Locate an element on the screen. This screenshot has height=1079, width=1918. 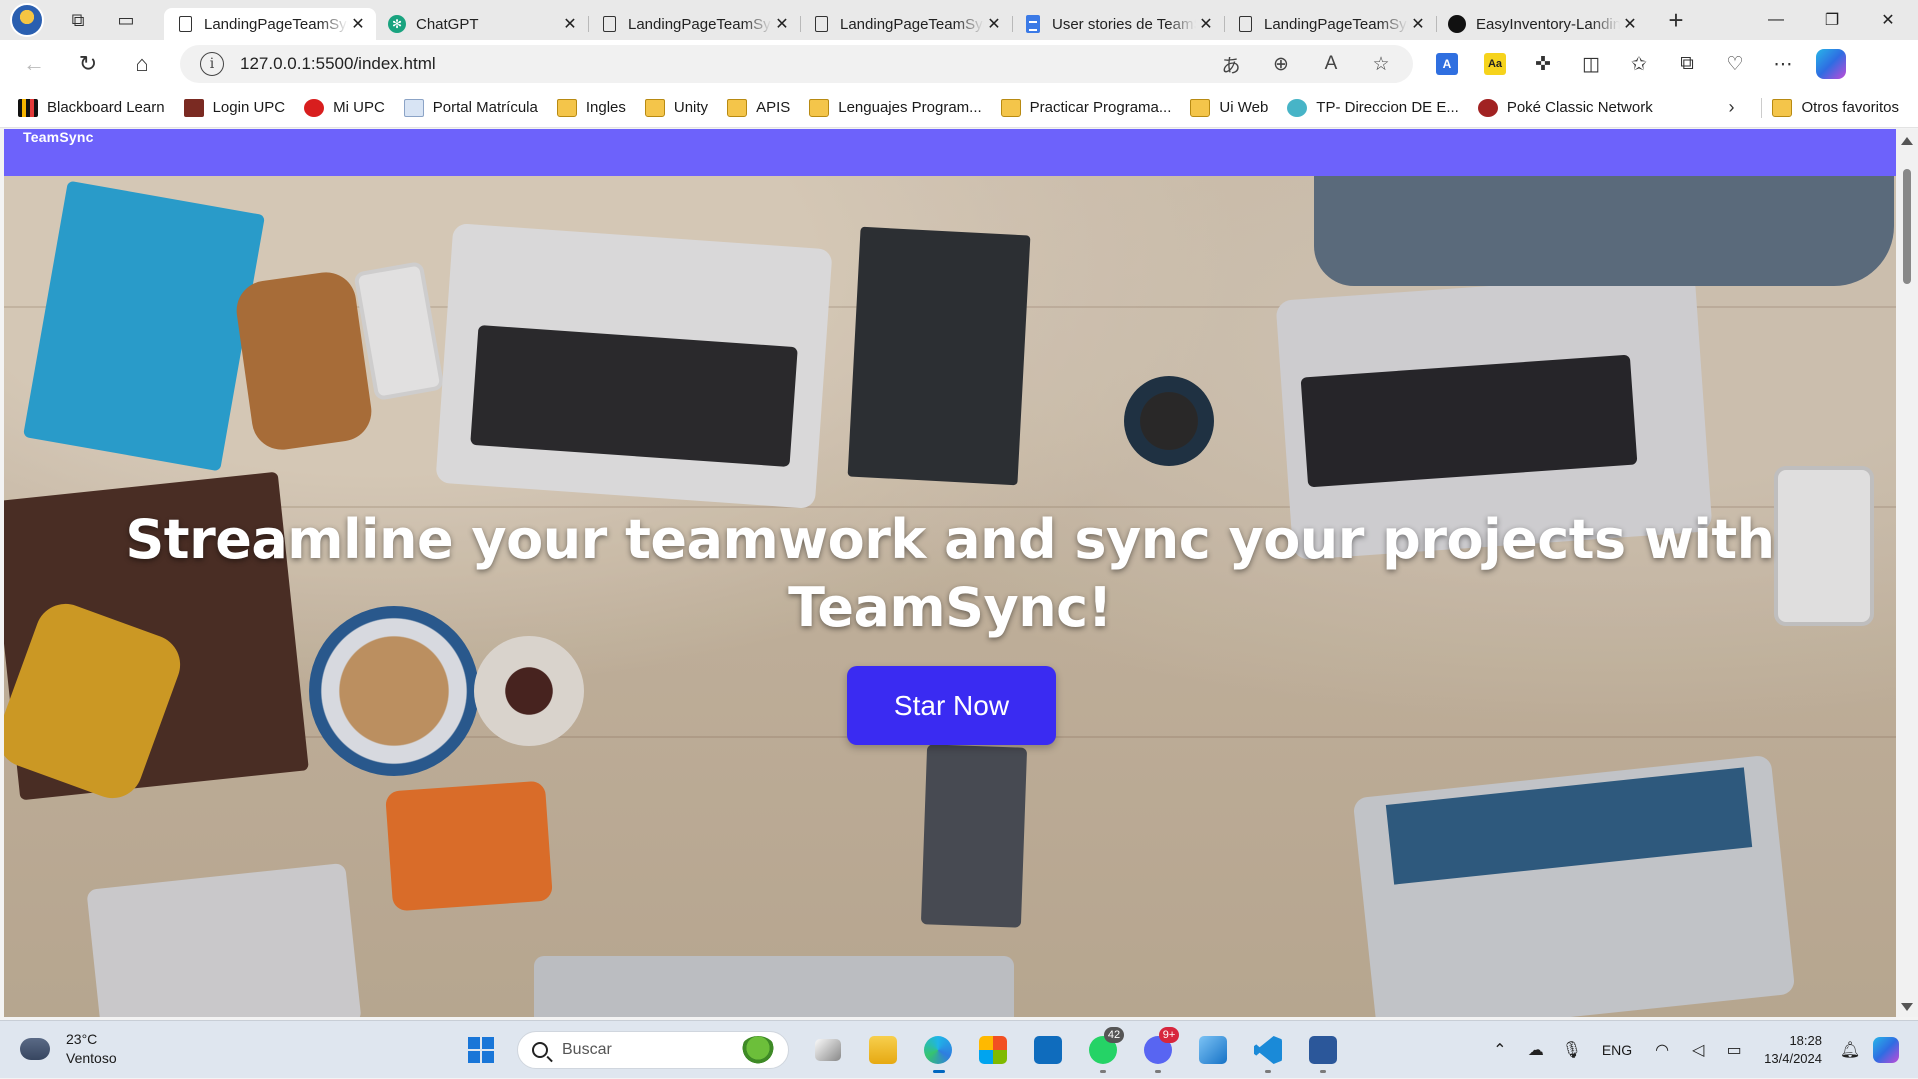
minimize-button: — is located at coordinates (1776, 20).